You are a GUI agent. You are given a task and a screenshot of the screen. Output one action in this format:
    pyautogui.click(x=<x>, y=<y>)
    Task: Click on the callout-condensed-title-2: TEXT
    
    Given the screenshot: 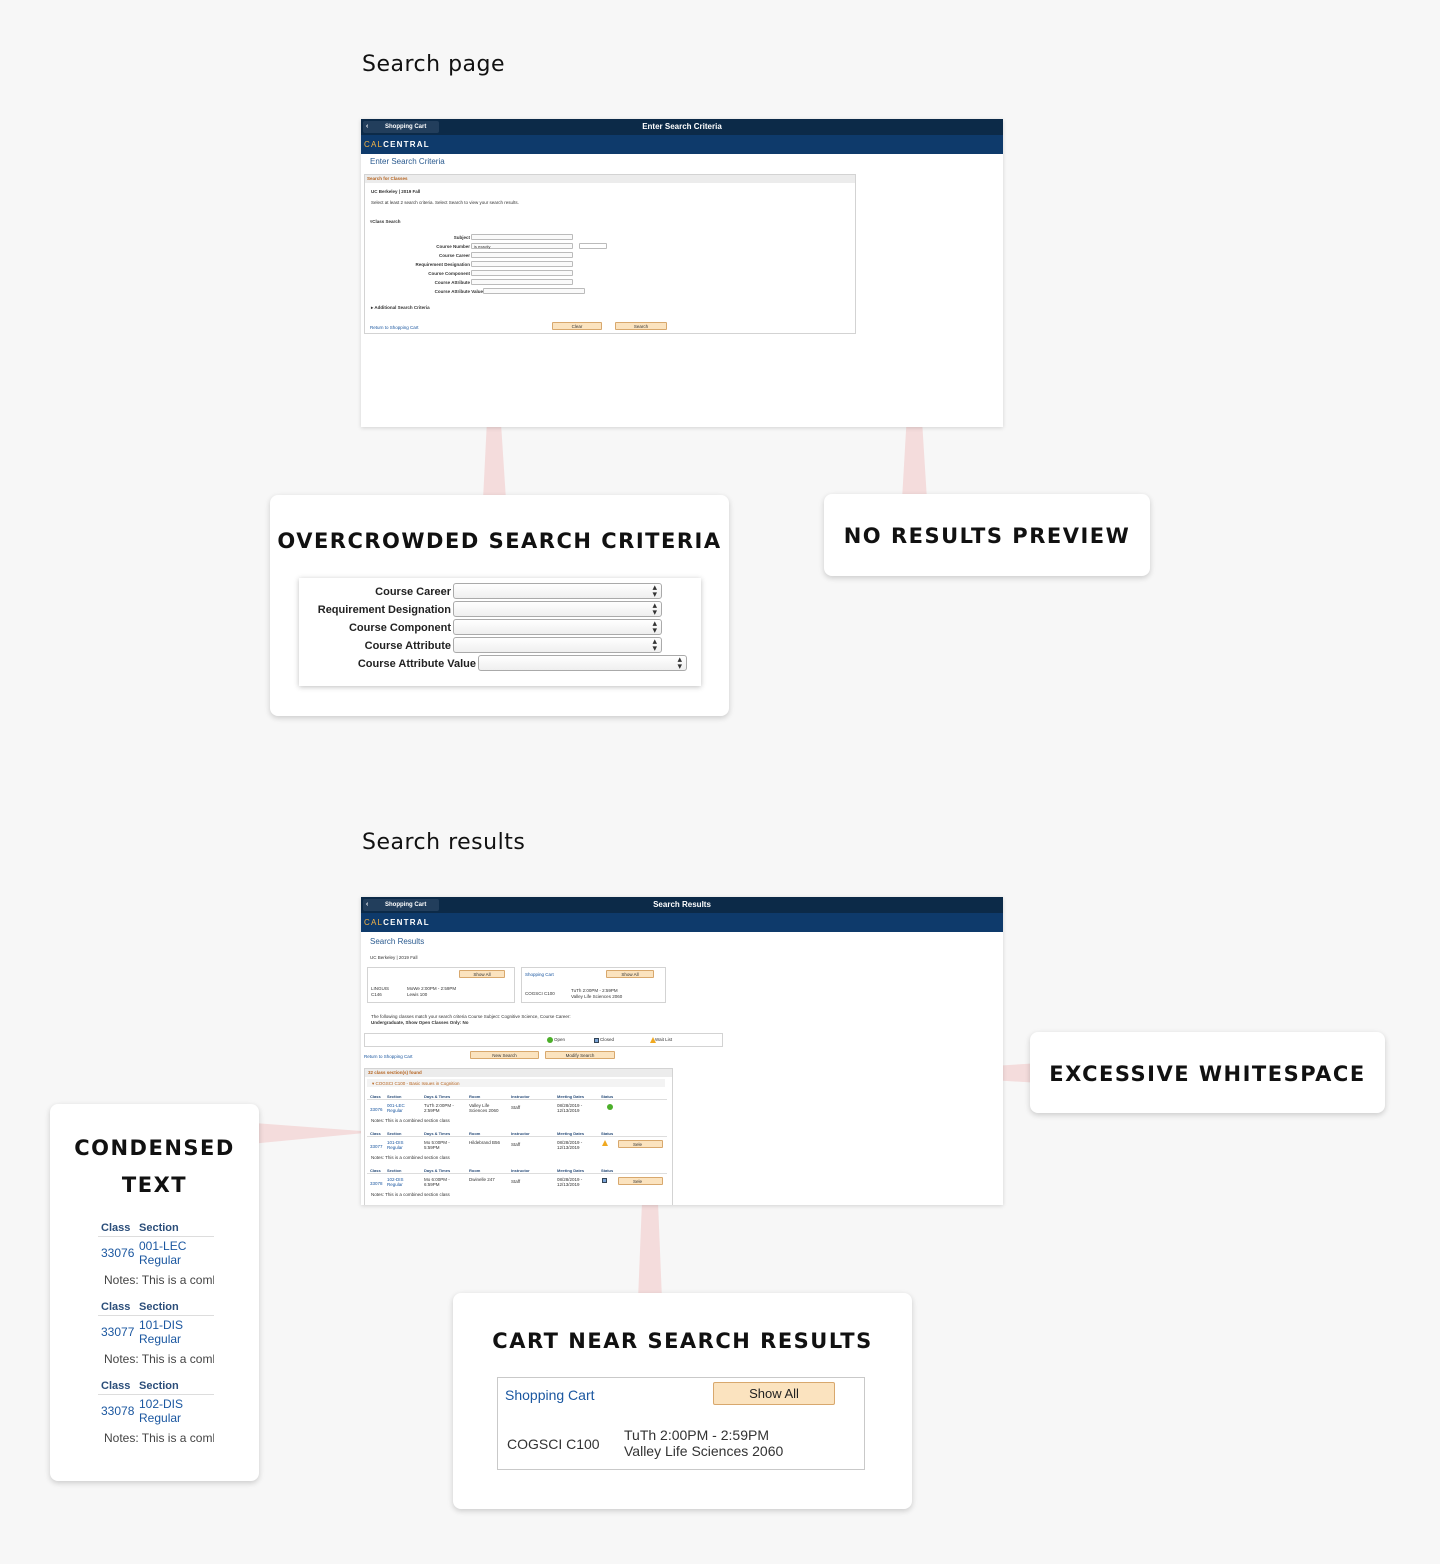 What is the action you would take?
    pyautogui.click(x=154, y=1185)
    